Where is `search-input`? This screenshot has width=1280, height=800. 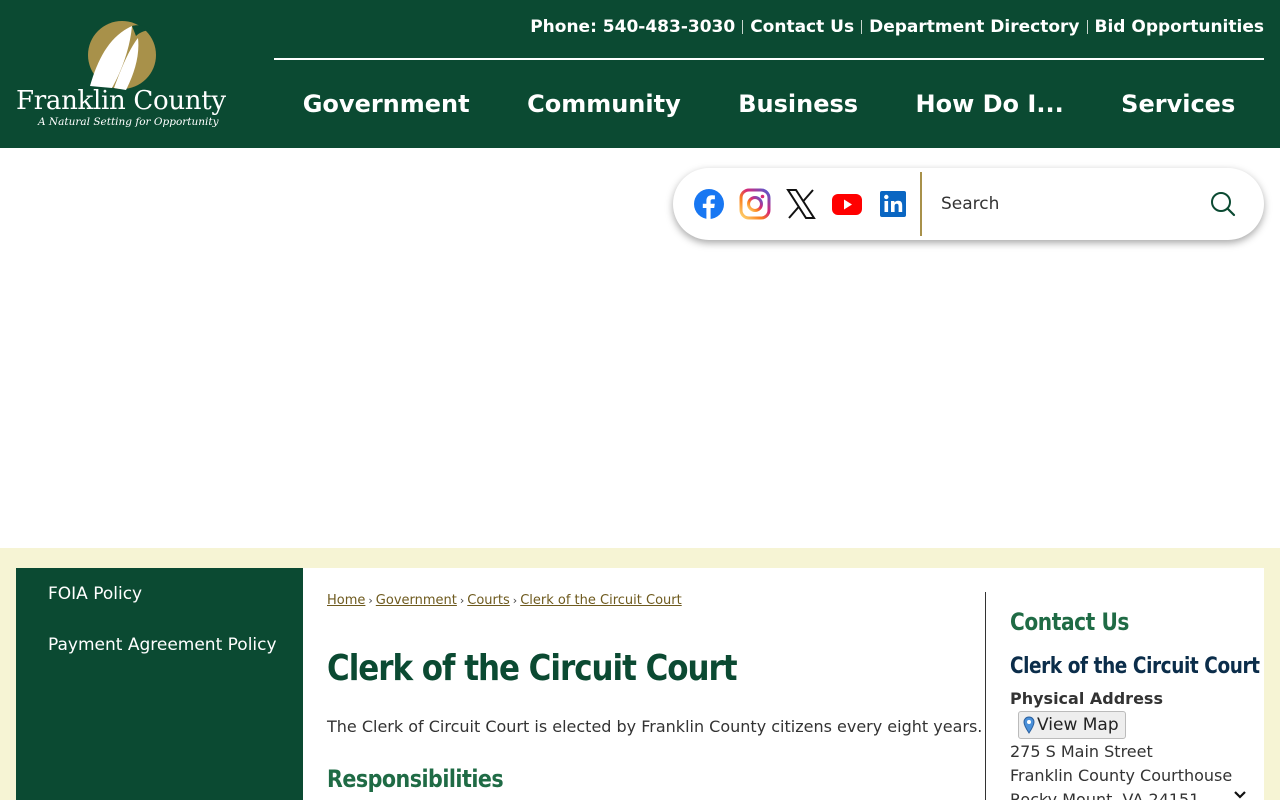 search-input is located at coordinates (1066, 204).